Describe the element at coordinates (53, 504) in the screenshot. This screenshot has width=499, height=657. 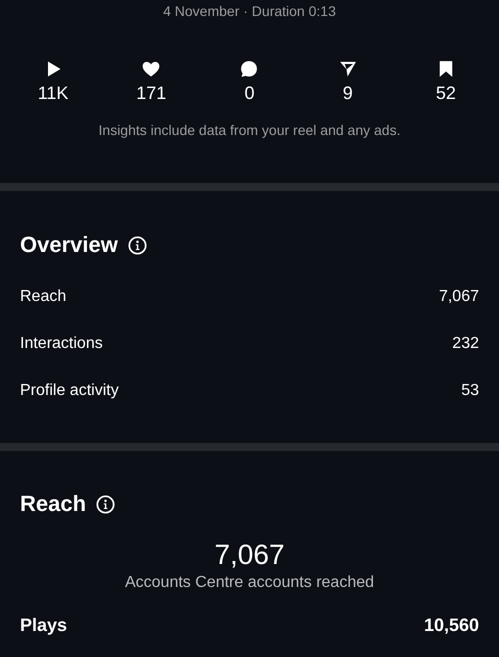
I see `section-title: Reach` at that location.